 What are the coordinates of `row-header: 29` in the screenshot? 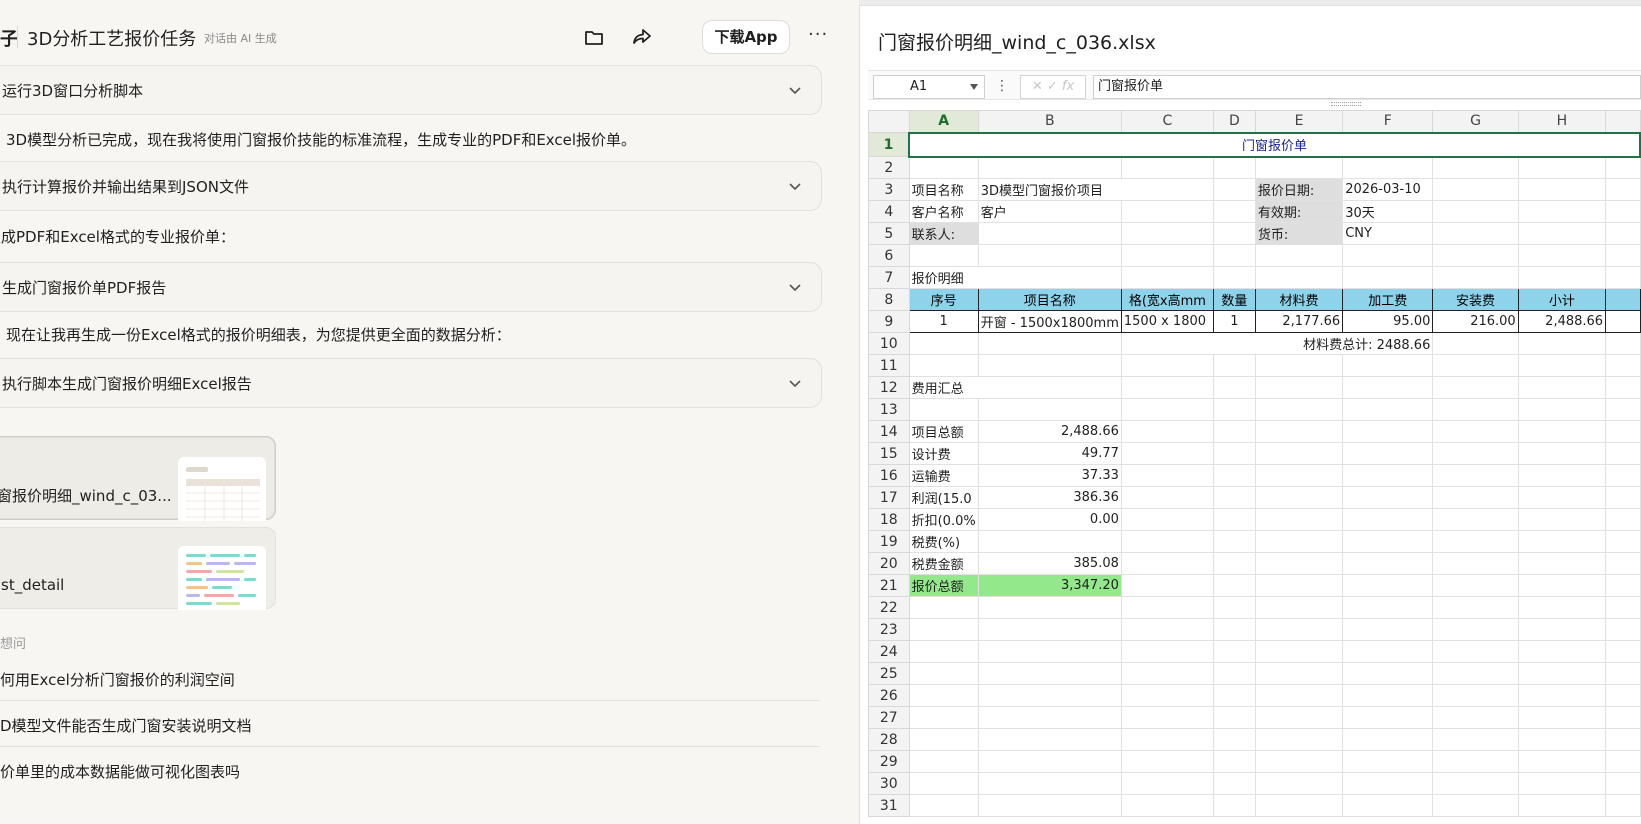 It's located at (889, 761).